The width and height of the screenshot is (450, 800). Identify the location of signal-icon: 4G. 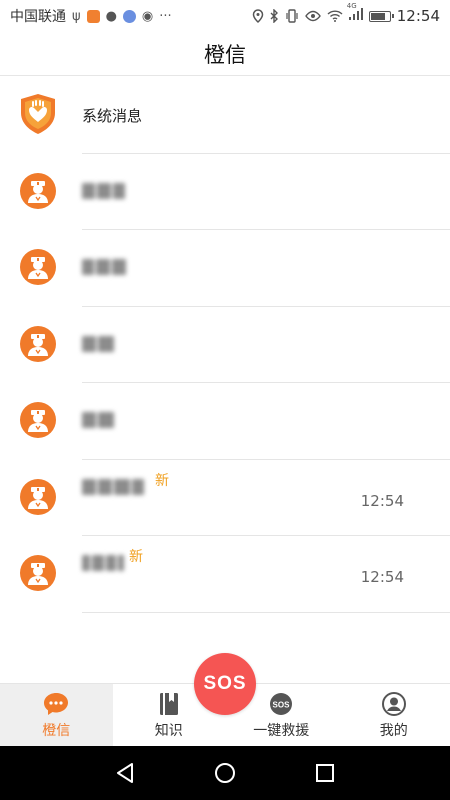
(355, 13).